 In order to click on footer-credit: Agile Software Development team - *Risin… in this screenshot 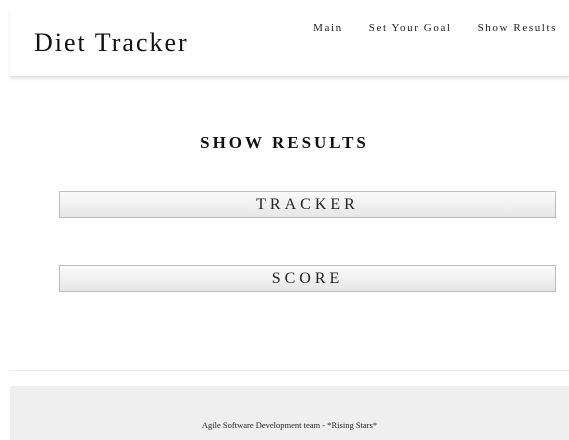, I will do `click(289, 425)`.